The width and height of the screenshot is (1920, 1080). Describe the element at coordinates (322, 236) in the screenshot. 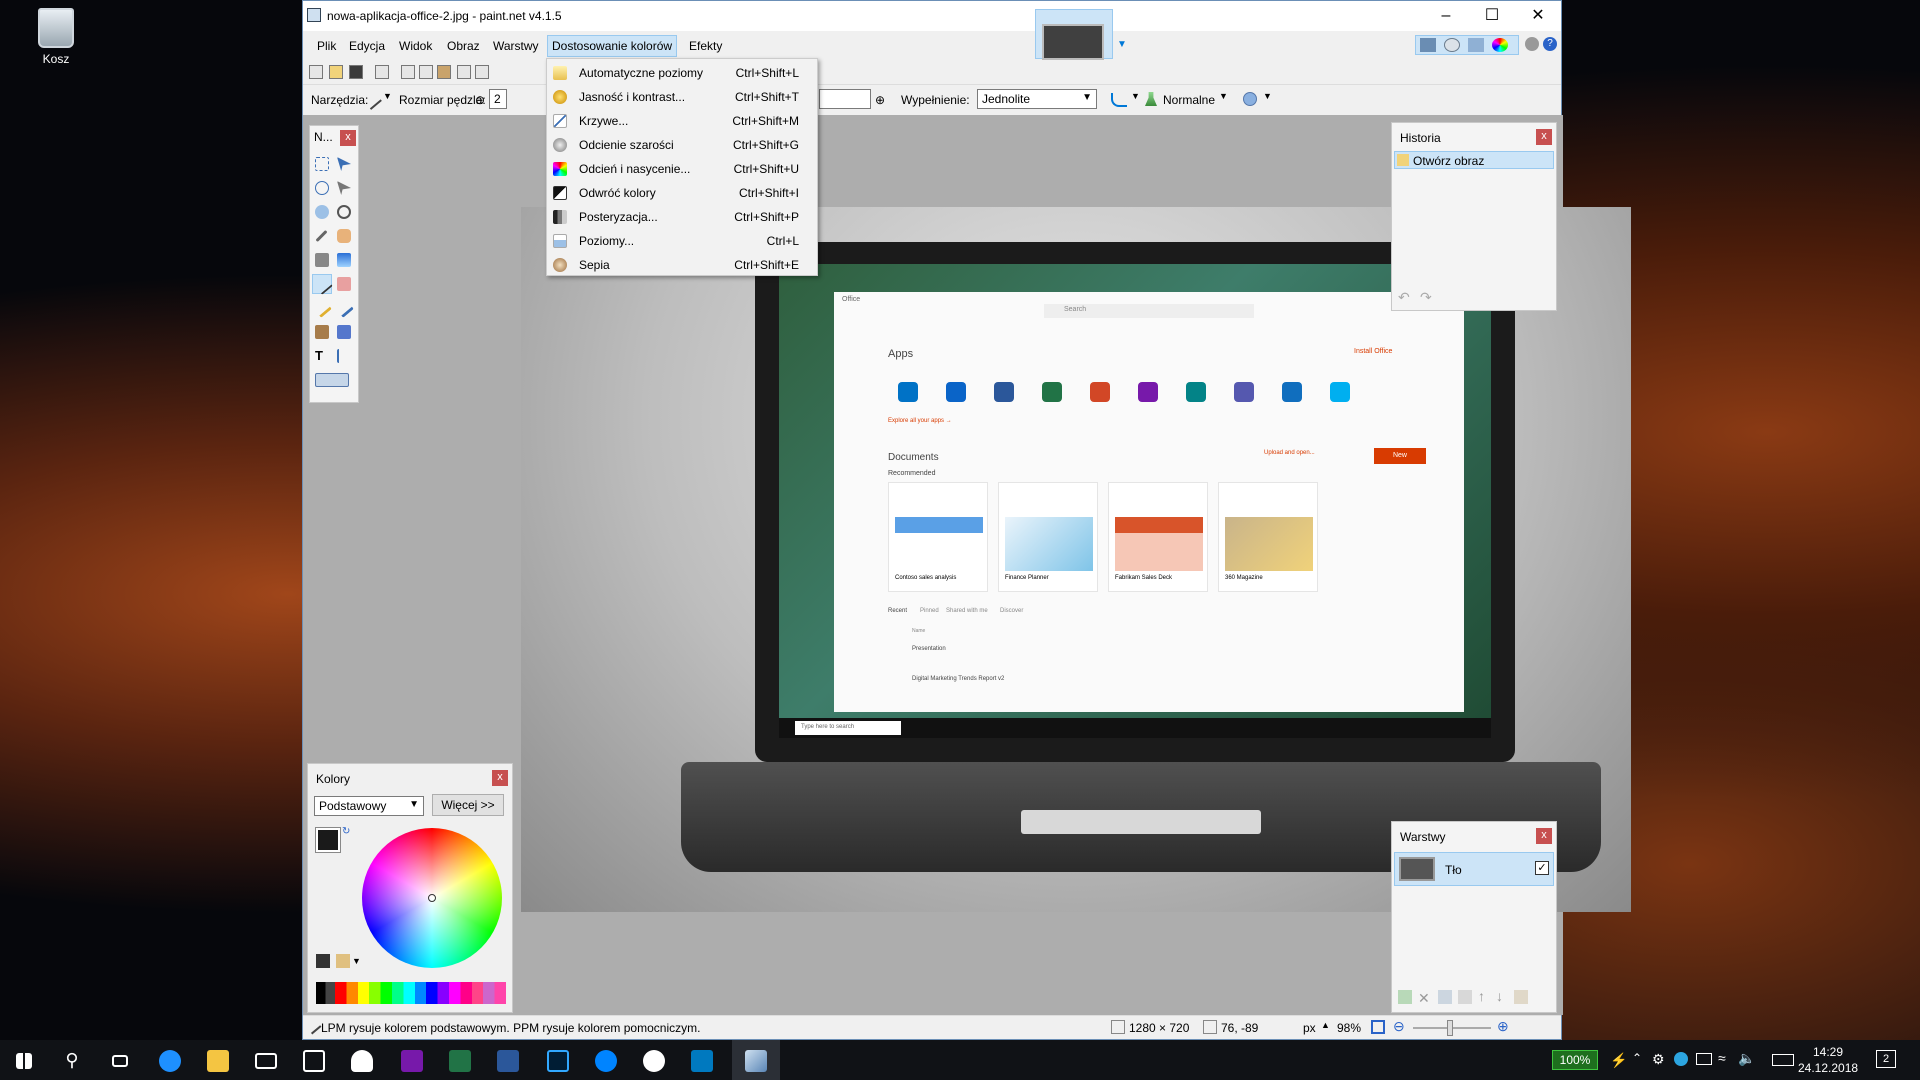

I see `magic-wand-tool` at that location.